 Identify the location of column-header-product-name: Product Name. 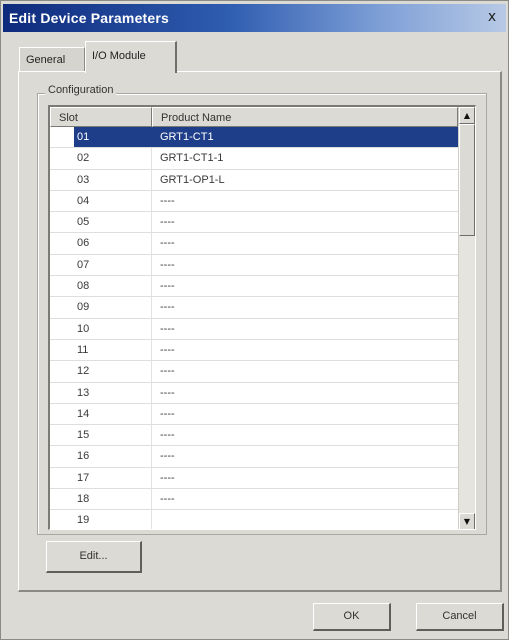
(305, 117).